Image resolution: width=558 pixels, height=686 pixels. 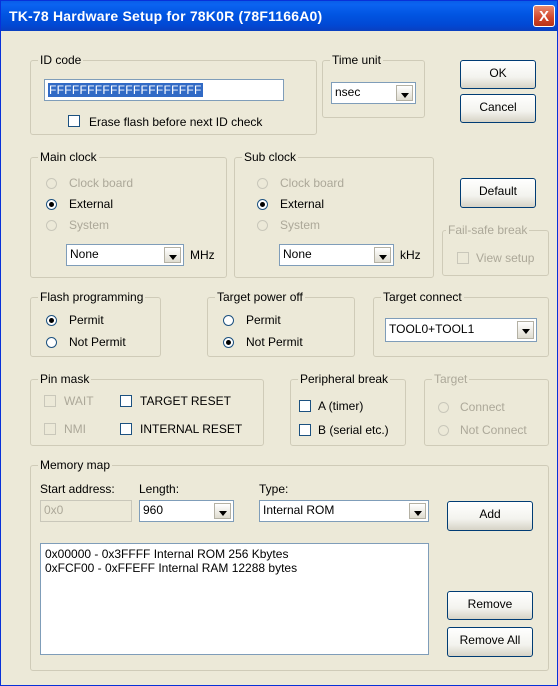 I want to click on type-value: Internal ROM, so click(x=299, y=510).